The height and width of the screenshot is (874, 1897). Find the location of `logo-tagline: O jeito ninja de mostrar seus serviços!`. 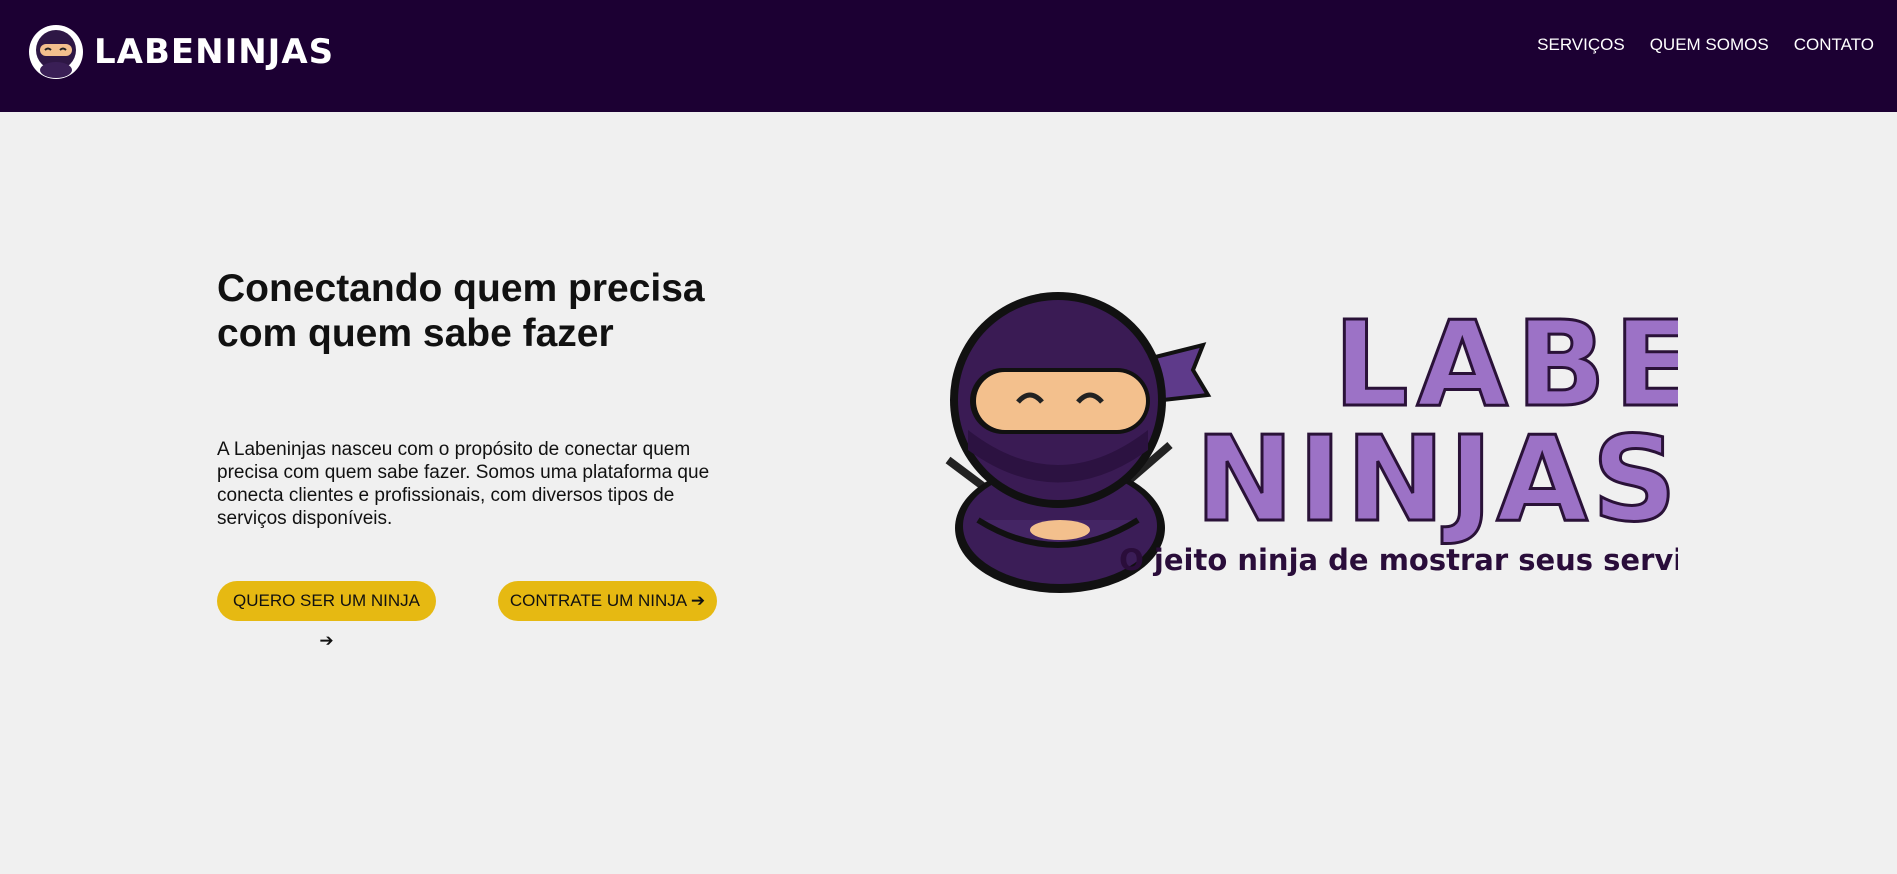

logo-tagline: O jeito ninja de mostrar seus serviços! is located at coordinates (1398, 560).